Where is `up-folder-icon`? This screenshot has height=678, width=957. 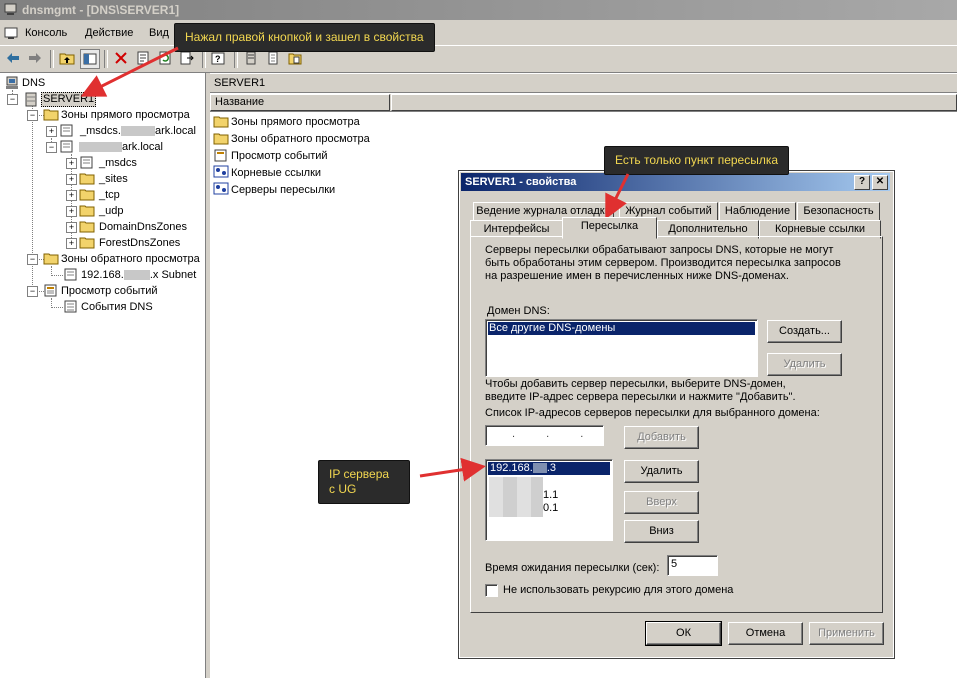 up-folder-icon is located at coordinates (67, 58).